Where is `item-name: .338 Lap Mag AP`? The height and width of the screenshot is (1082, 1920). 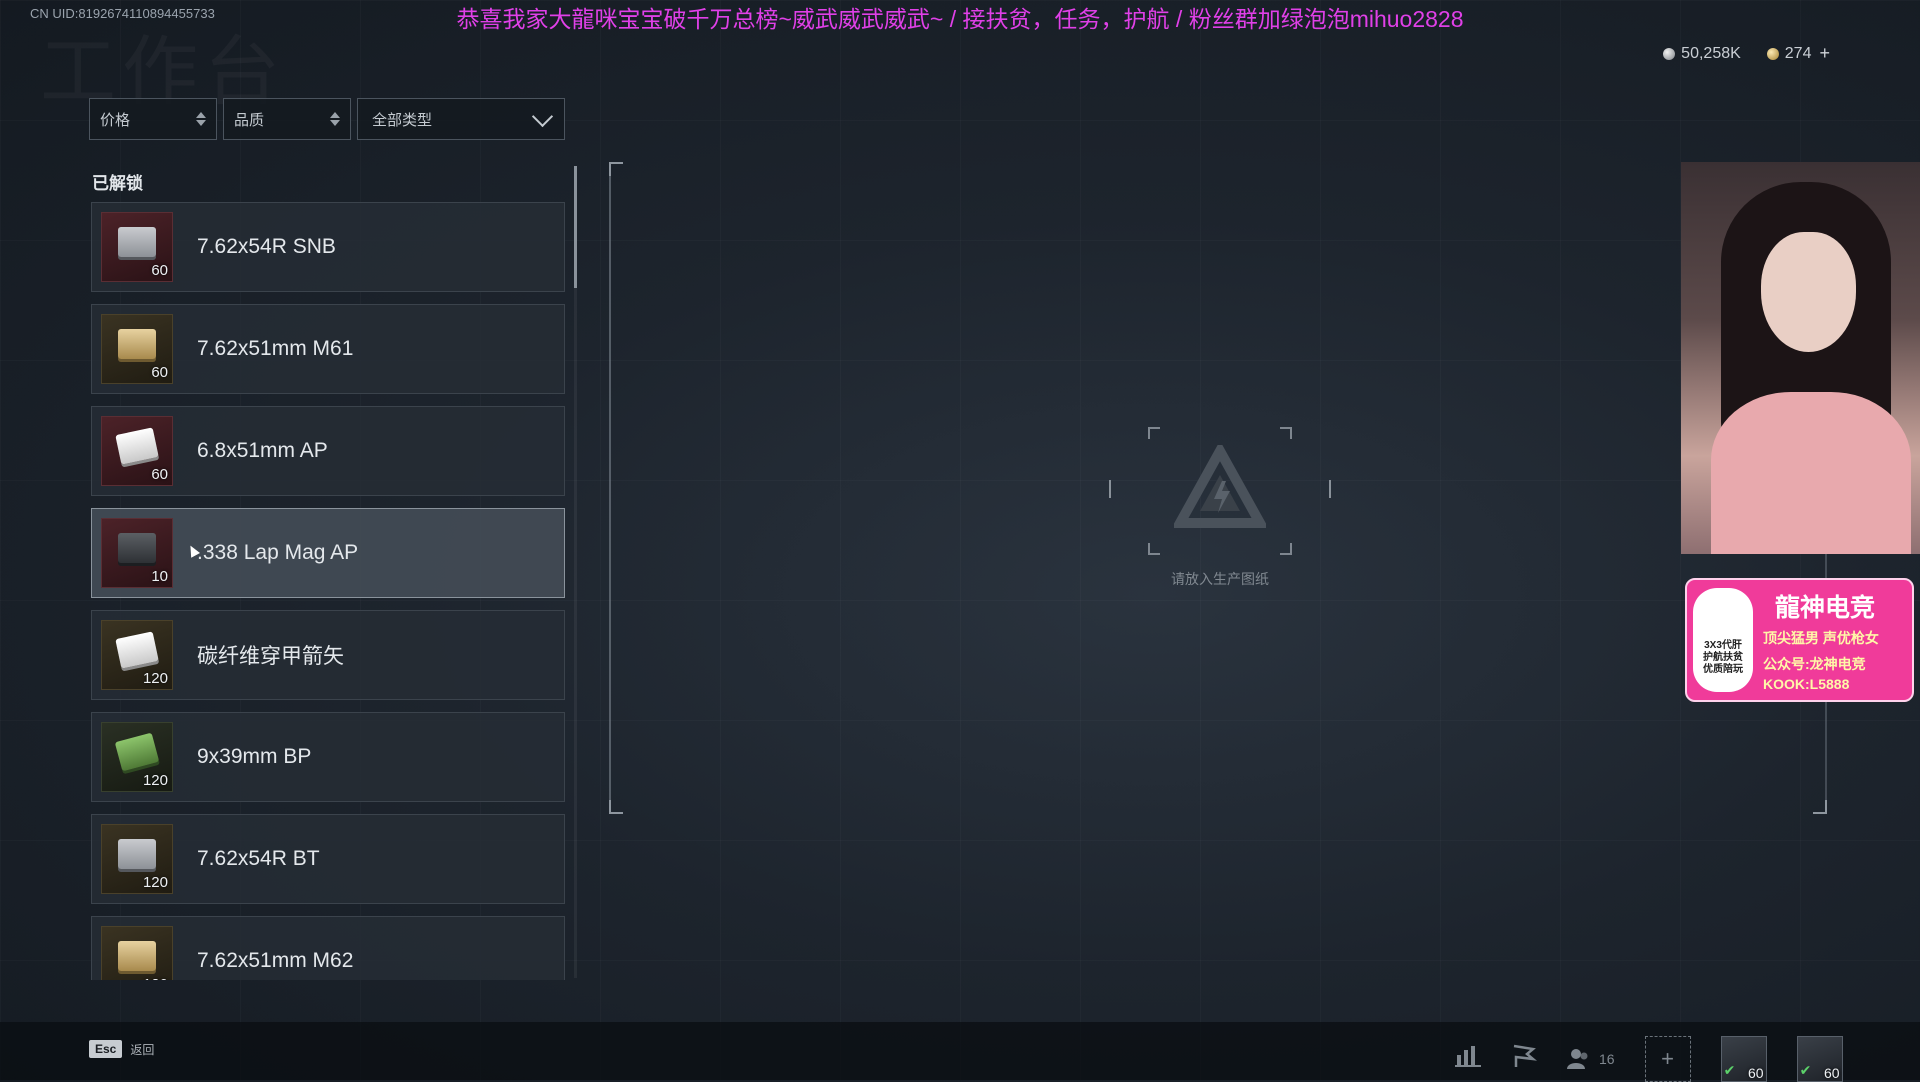 item-name: .338 Lap Mag AP is located at coordinates (278, 552).